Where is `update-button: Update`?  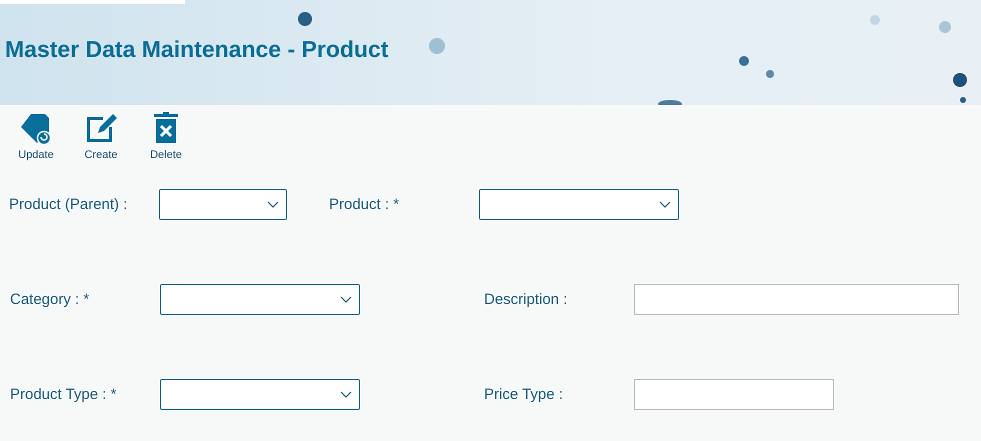
update-button: Update is located at coordinates (36, 137).